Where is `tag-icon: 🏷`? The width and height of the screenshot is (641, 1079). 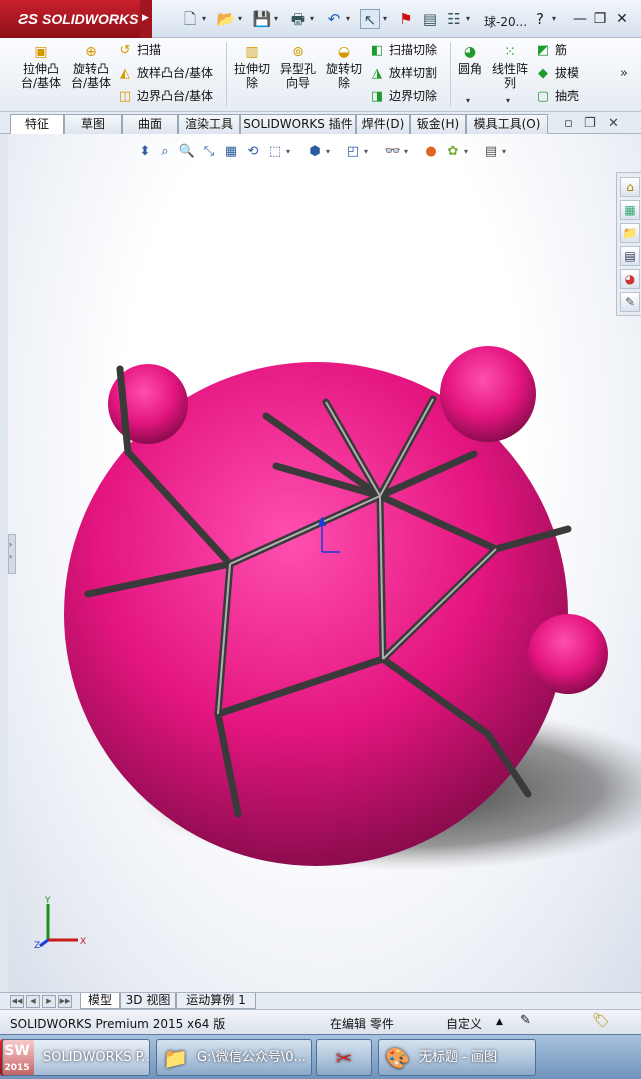
tag-icon: 🏷 is located at coordinates (601, 1021).